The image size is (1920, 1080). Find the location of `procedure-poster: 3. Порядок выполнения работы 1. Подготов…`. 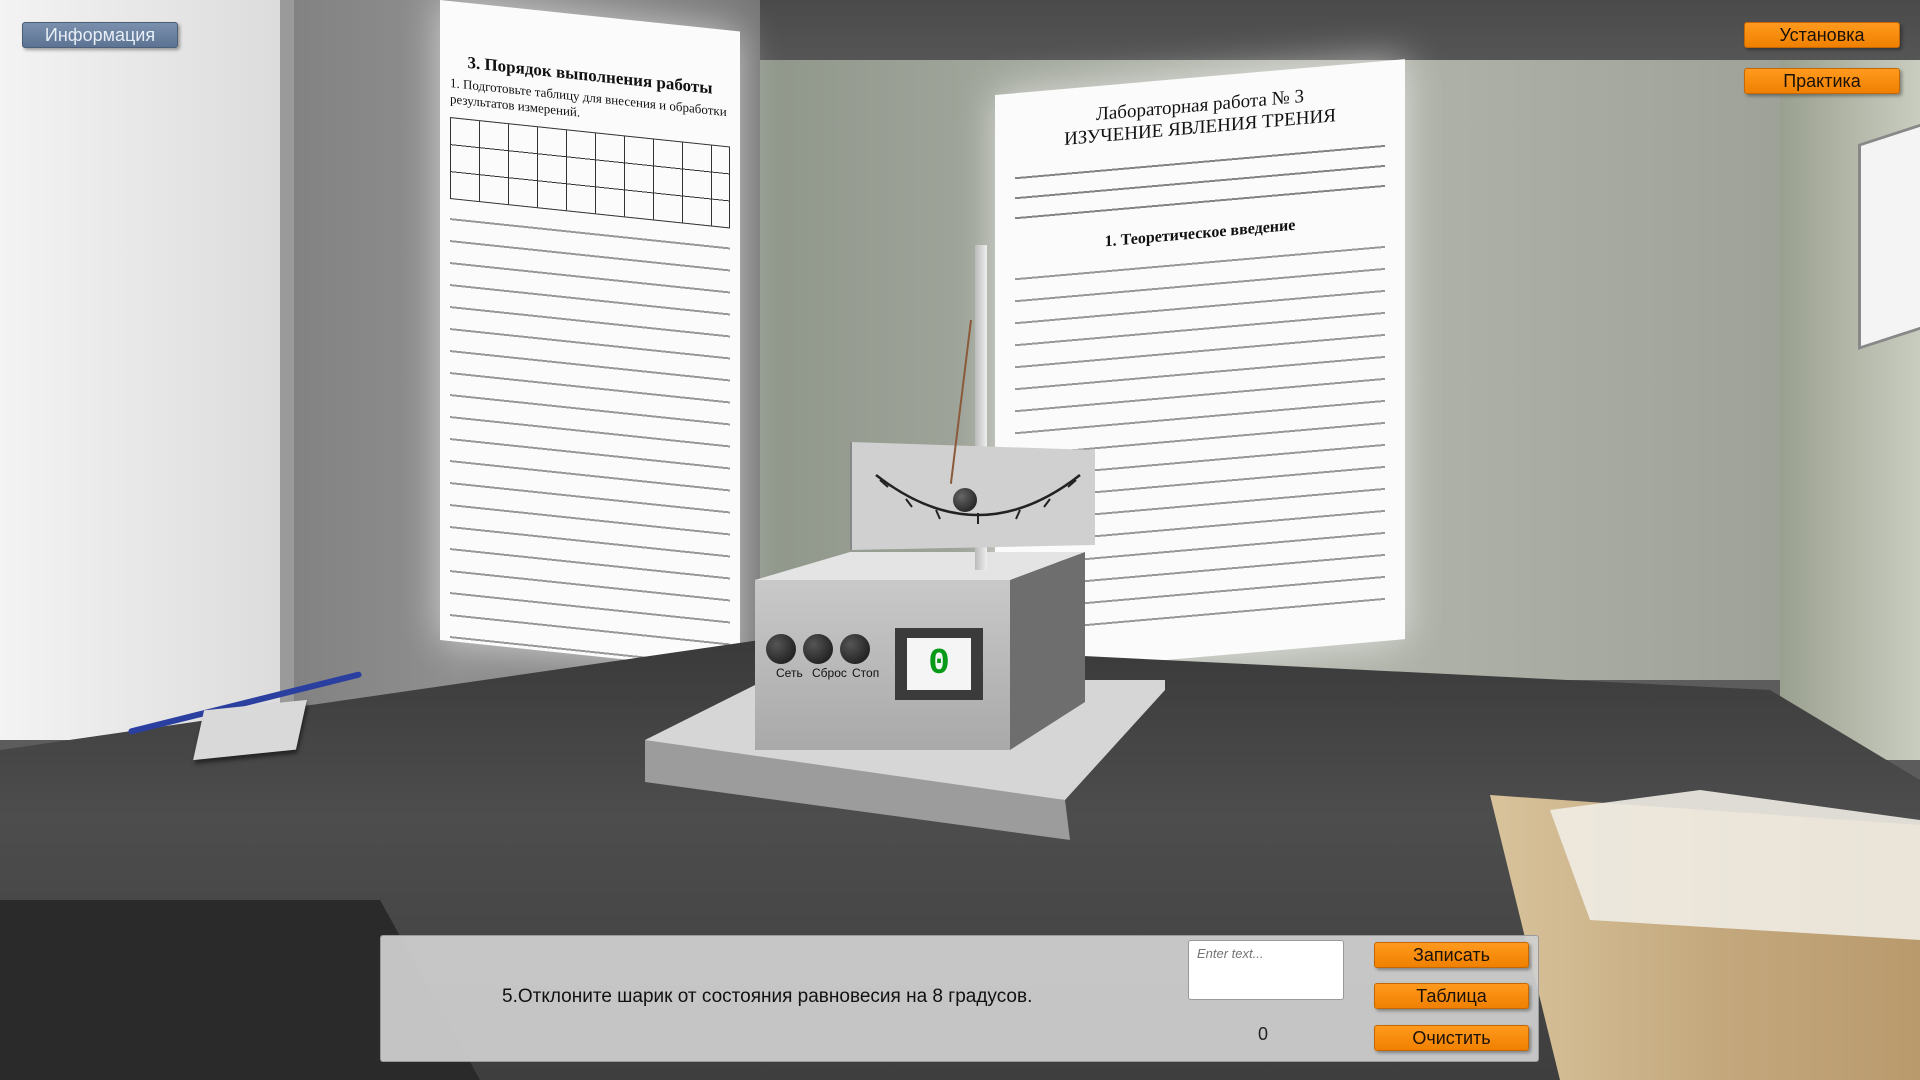

procedure-poster: 3. Порядок выполнения работы 1. Подготов… is located at coordinates (590, 336).